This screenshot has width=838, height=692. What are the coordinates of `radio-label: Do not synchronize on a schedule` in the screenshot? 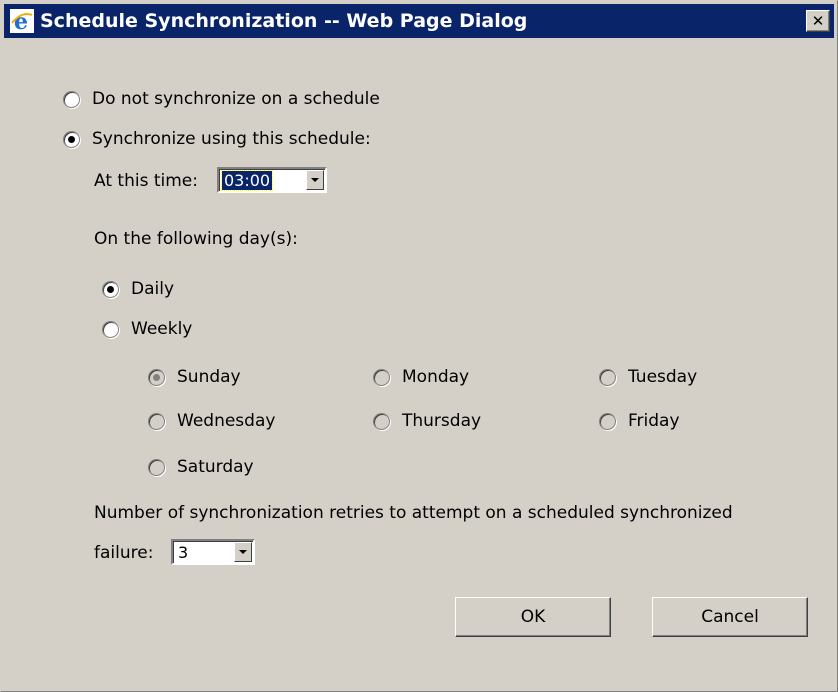 It's located at (236, 99).